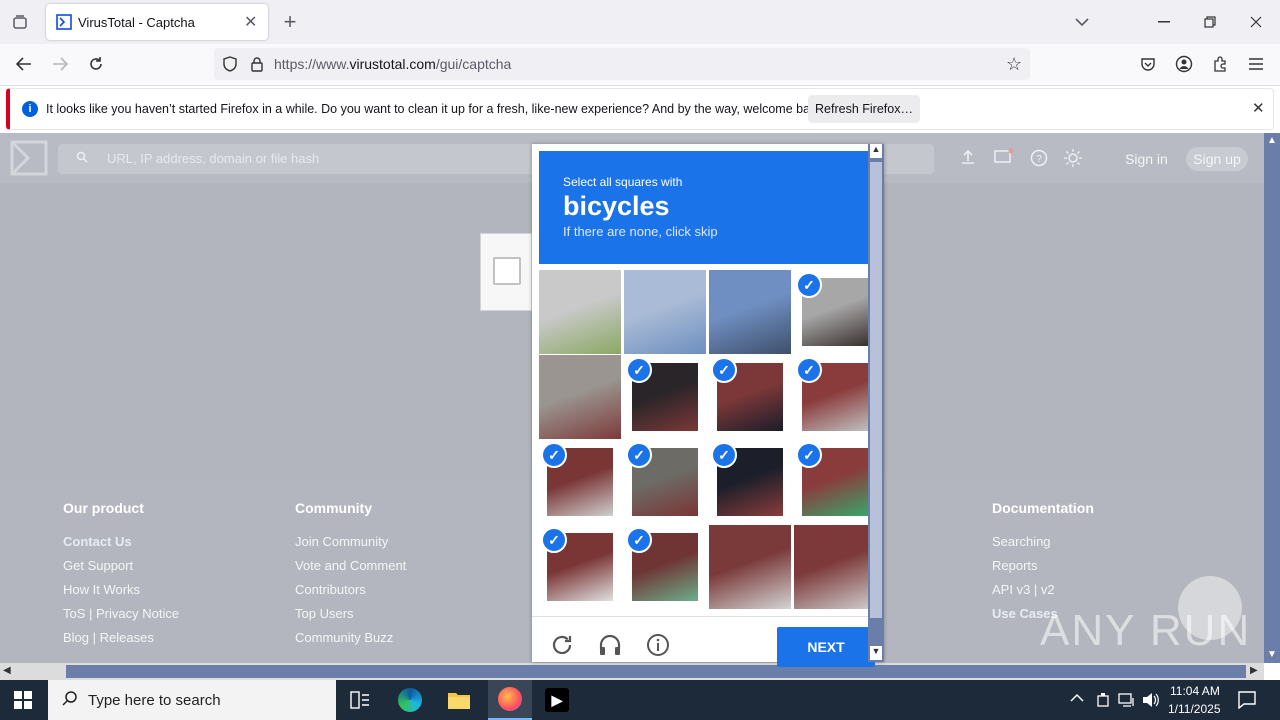 This screenshot has height=720, width=1280. What do you see at coordinates (557, 700) in the screenshot?
I see `anyrun-taskbar-icon: ▶` at bounding box center [557, 700].